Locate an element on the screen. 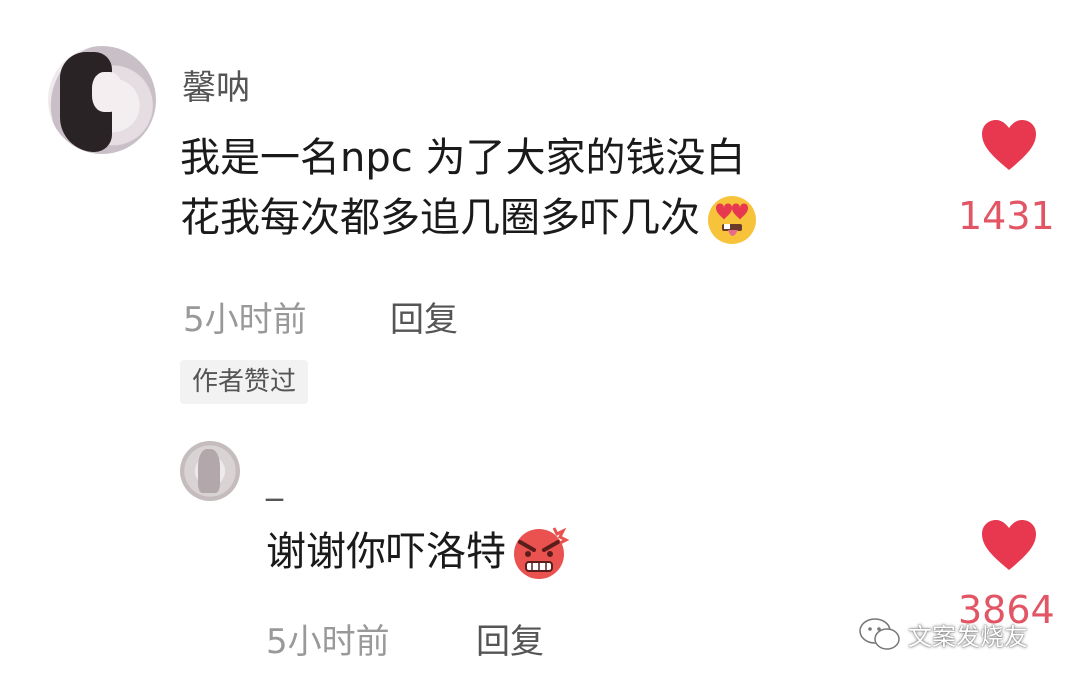 This screenshot has height=682, width=1080. watermark: 文案发烧友 is located at coordinates (943, 634).